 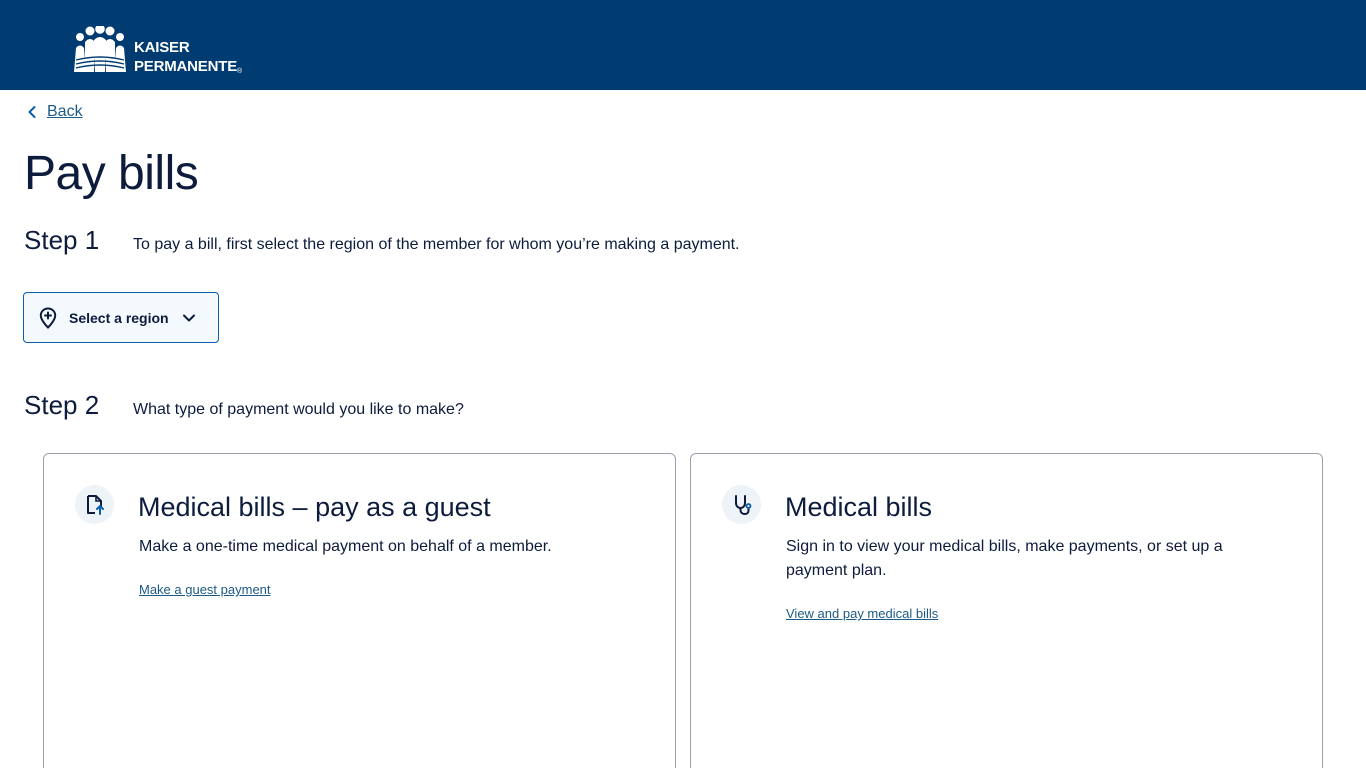 I want to click on kp-people-icon, so click(x=100, y=49).